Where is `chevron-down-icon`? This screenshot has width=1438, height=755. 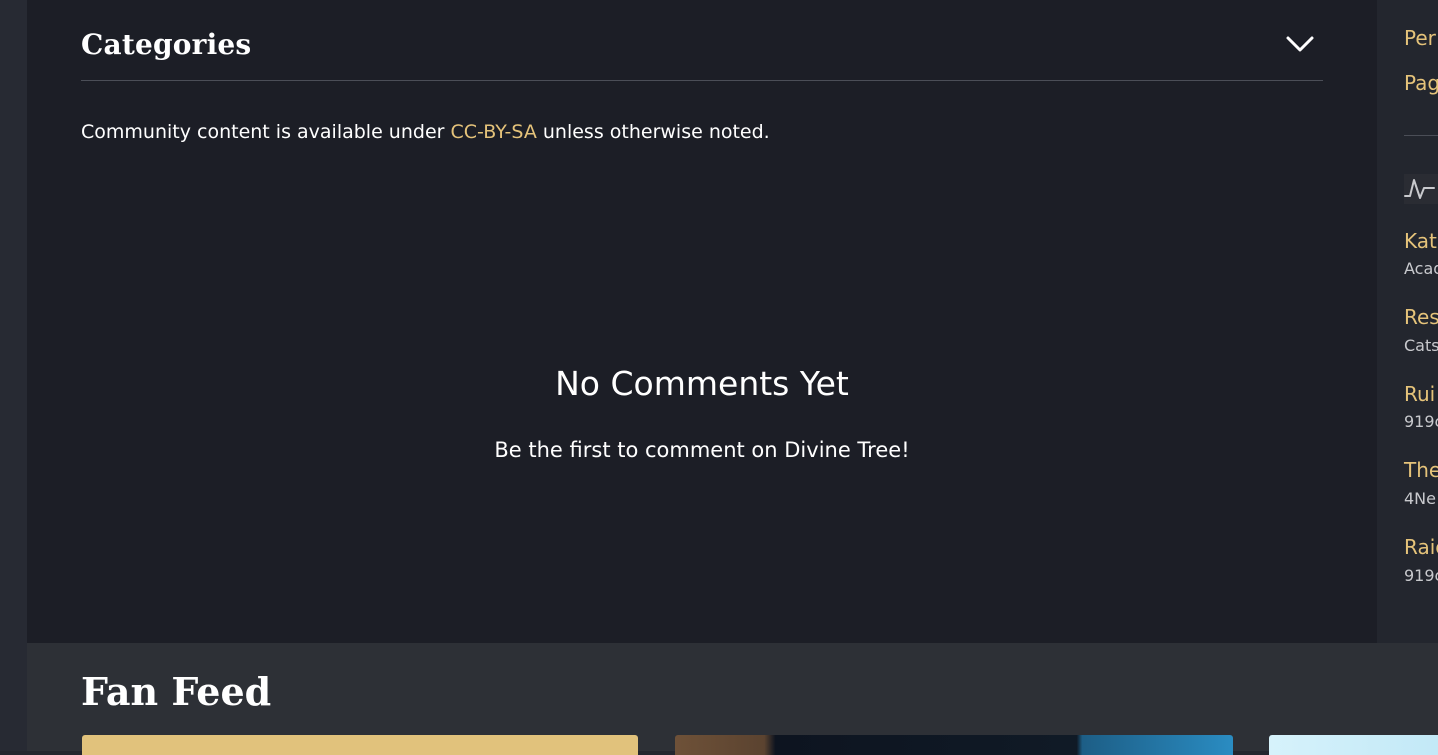 chevron-down-icon is located at coordinates (1300, 44).